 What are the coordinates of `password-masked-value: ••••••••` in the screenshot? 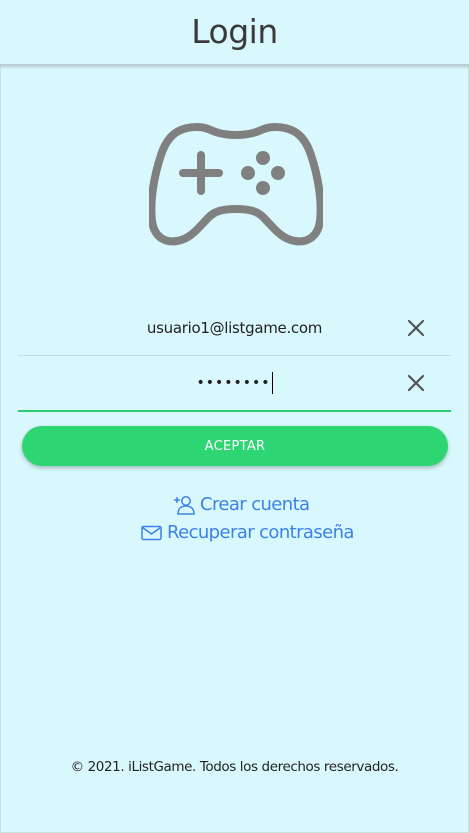 It's located at (233, 383).